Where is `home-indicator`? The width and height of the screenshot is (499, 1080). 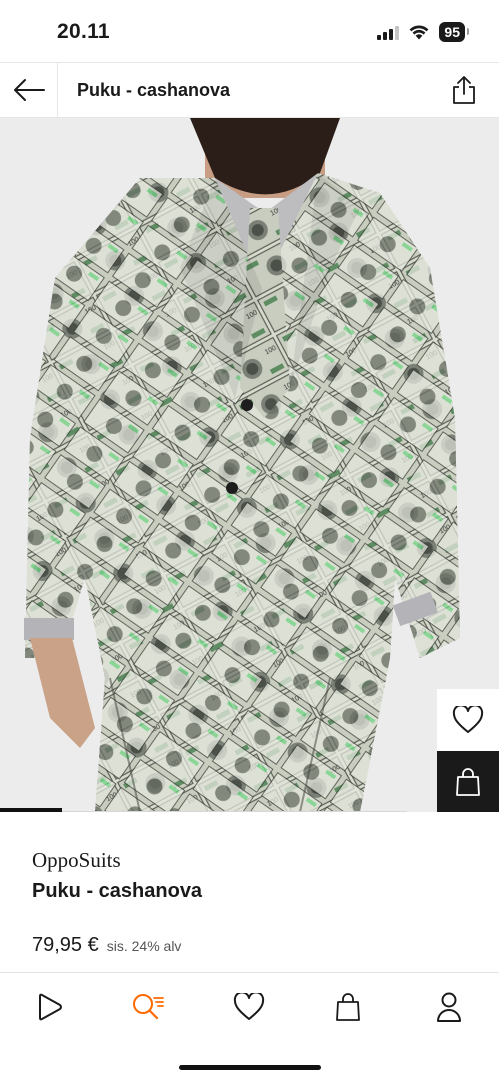 home-indicator is located at coordinates (250, 1067).